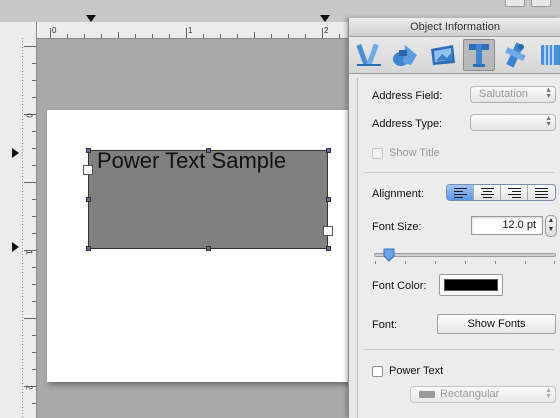 This screenshot has width=560, height=418. Describe the element at coordinates (88, 248) in the screenshot. I see `resize-handle-bottom-left` at that location.